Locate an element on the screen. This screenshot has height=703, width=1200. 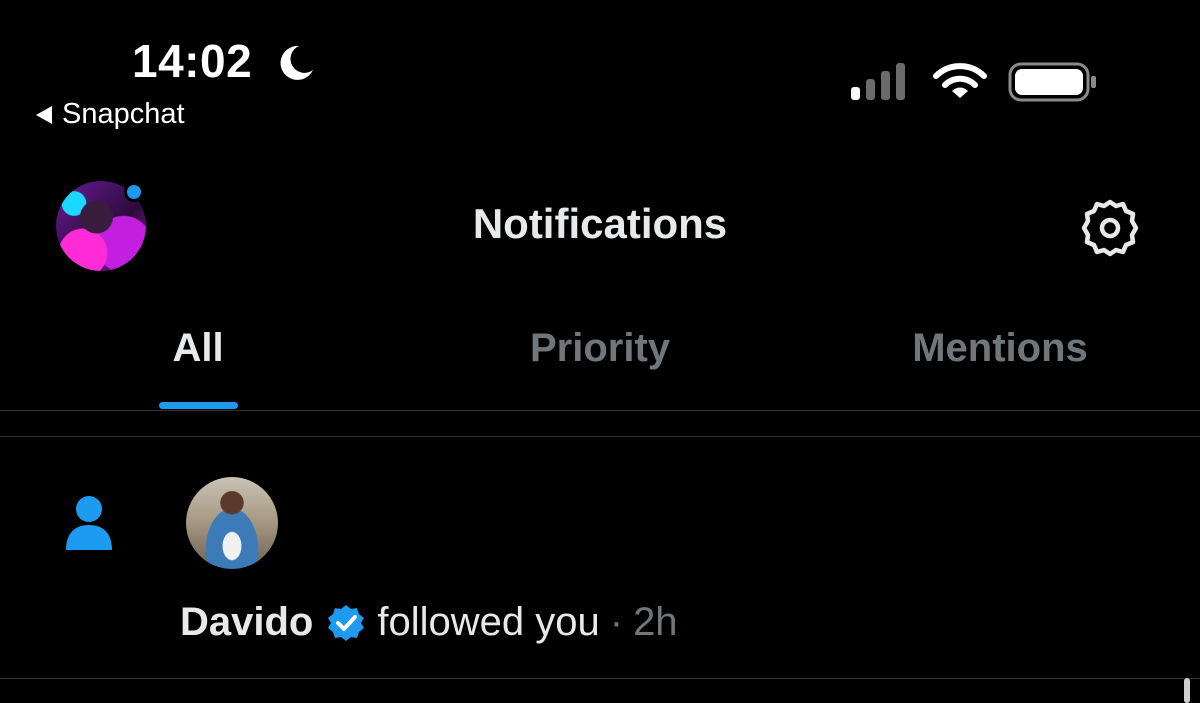
verified-badge-icon is located at coordinates (346, 623).